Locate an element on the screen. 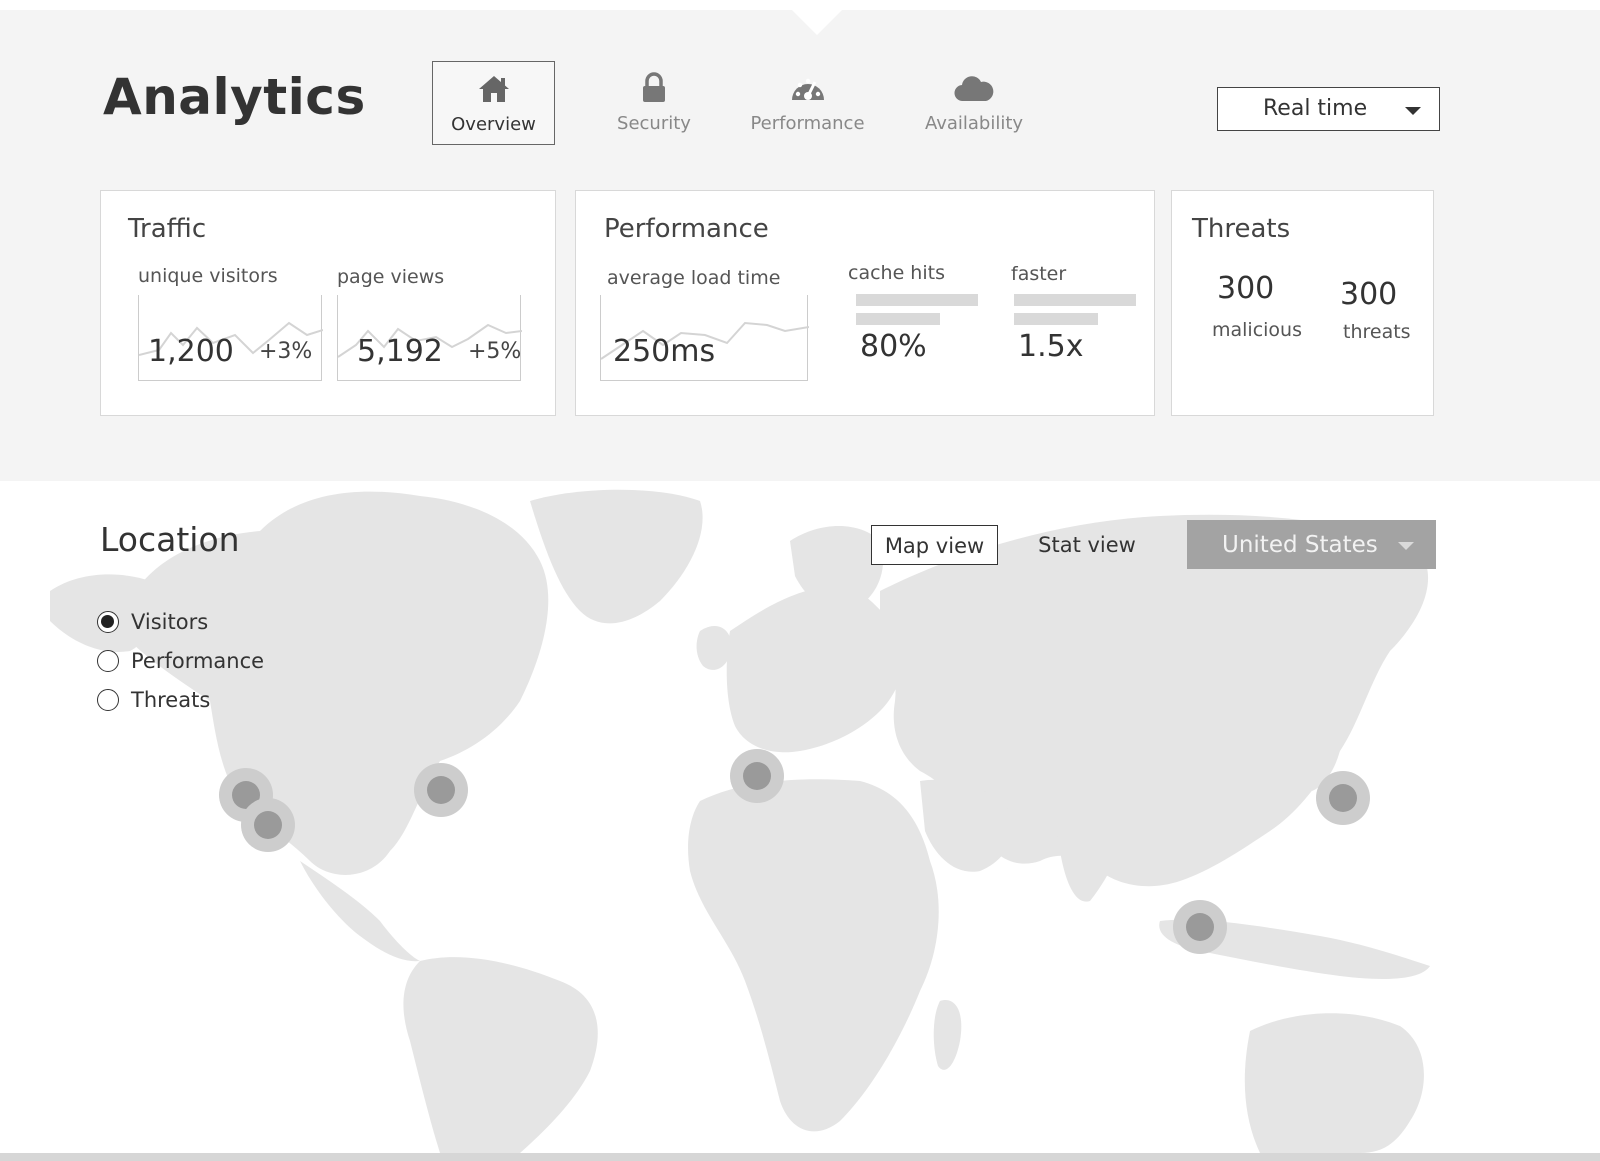 This screenshot has height=1161, width=1600. radio-label: Performance is located at coordinates (198, 661).